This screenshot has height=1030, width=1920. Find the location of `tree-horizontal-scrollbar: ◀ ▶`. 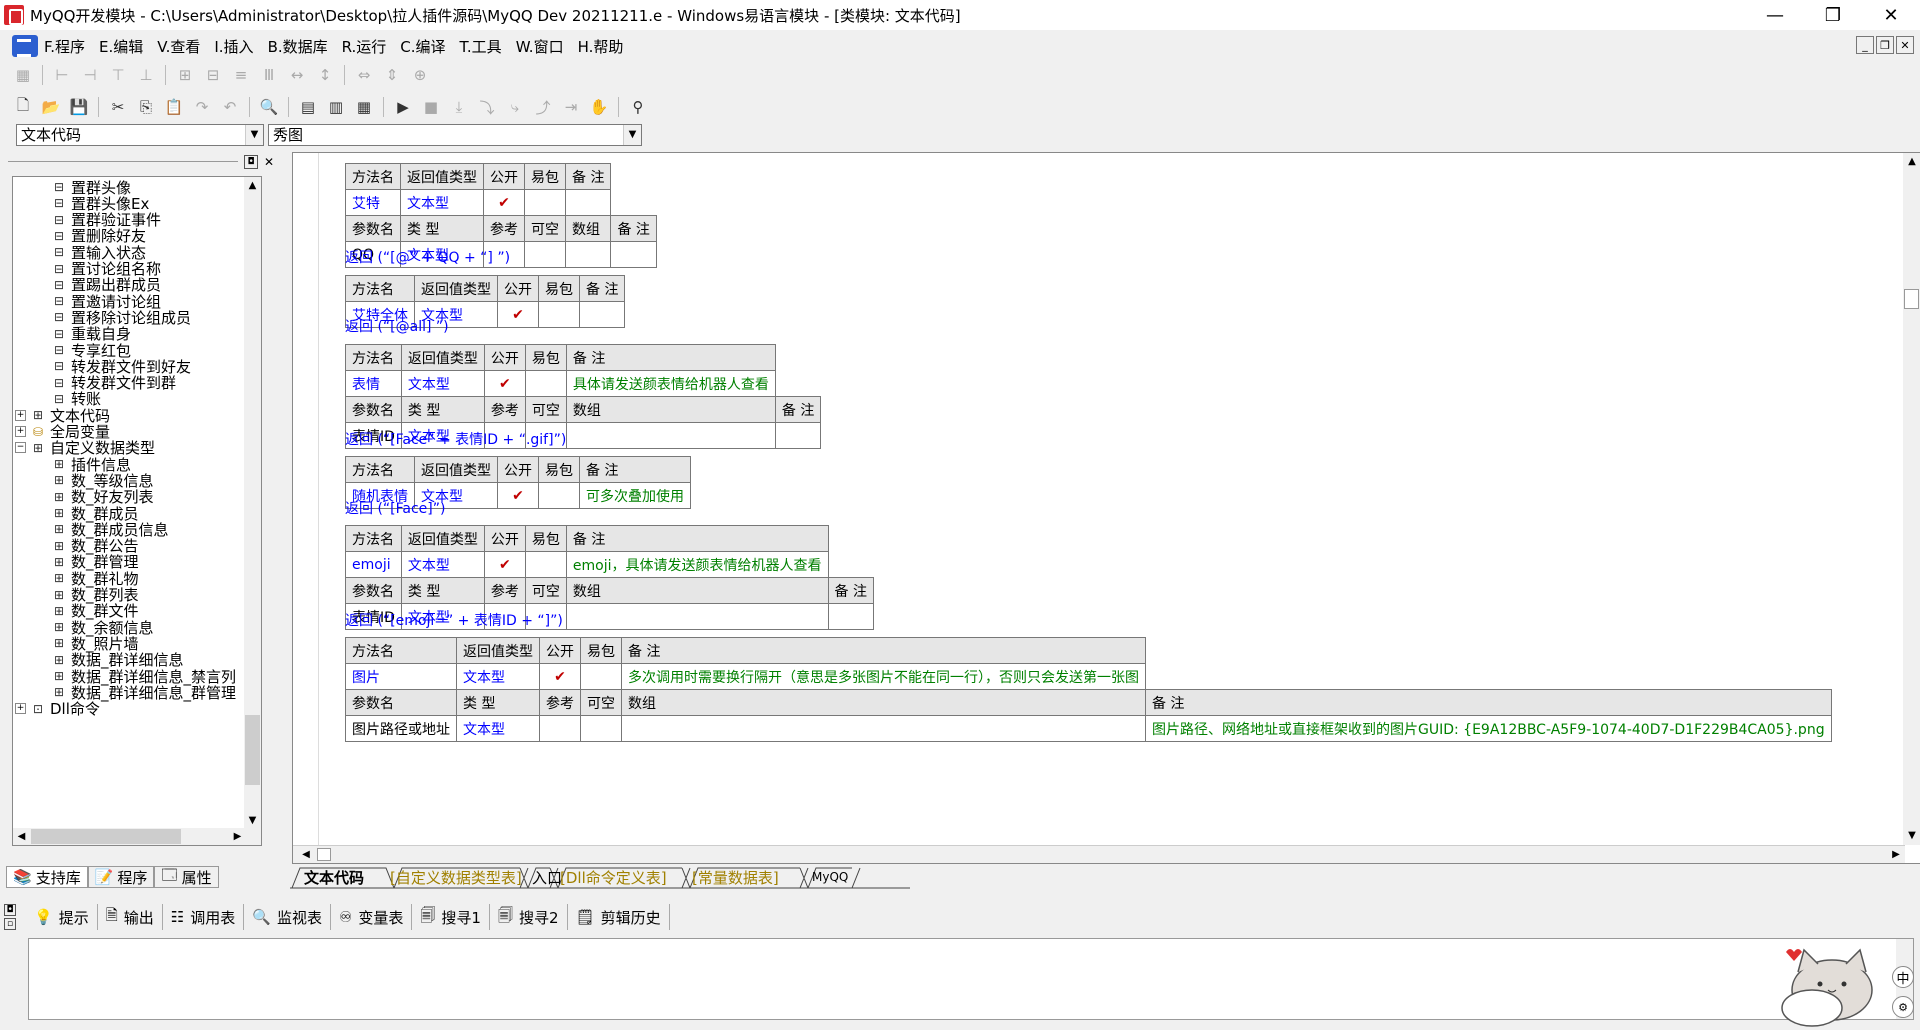

tree-horizontal-scrollbar: ◀ ▶ is located at coordinates (137, 836).